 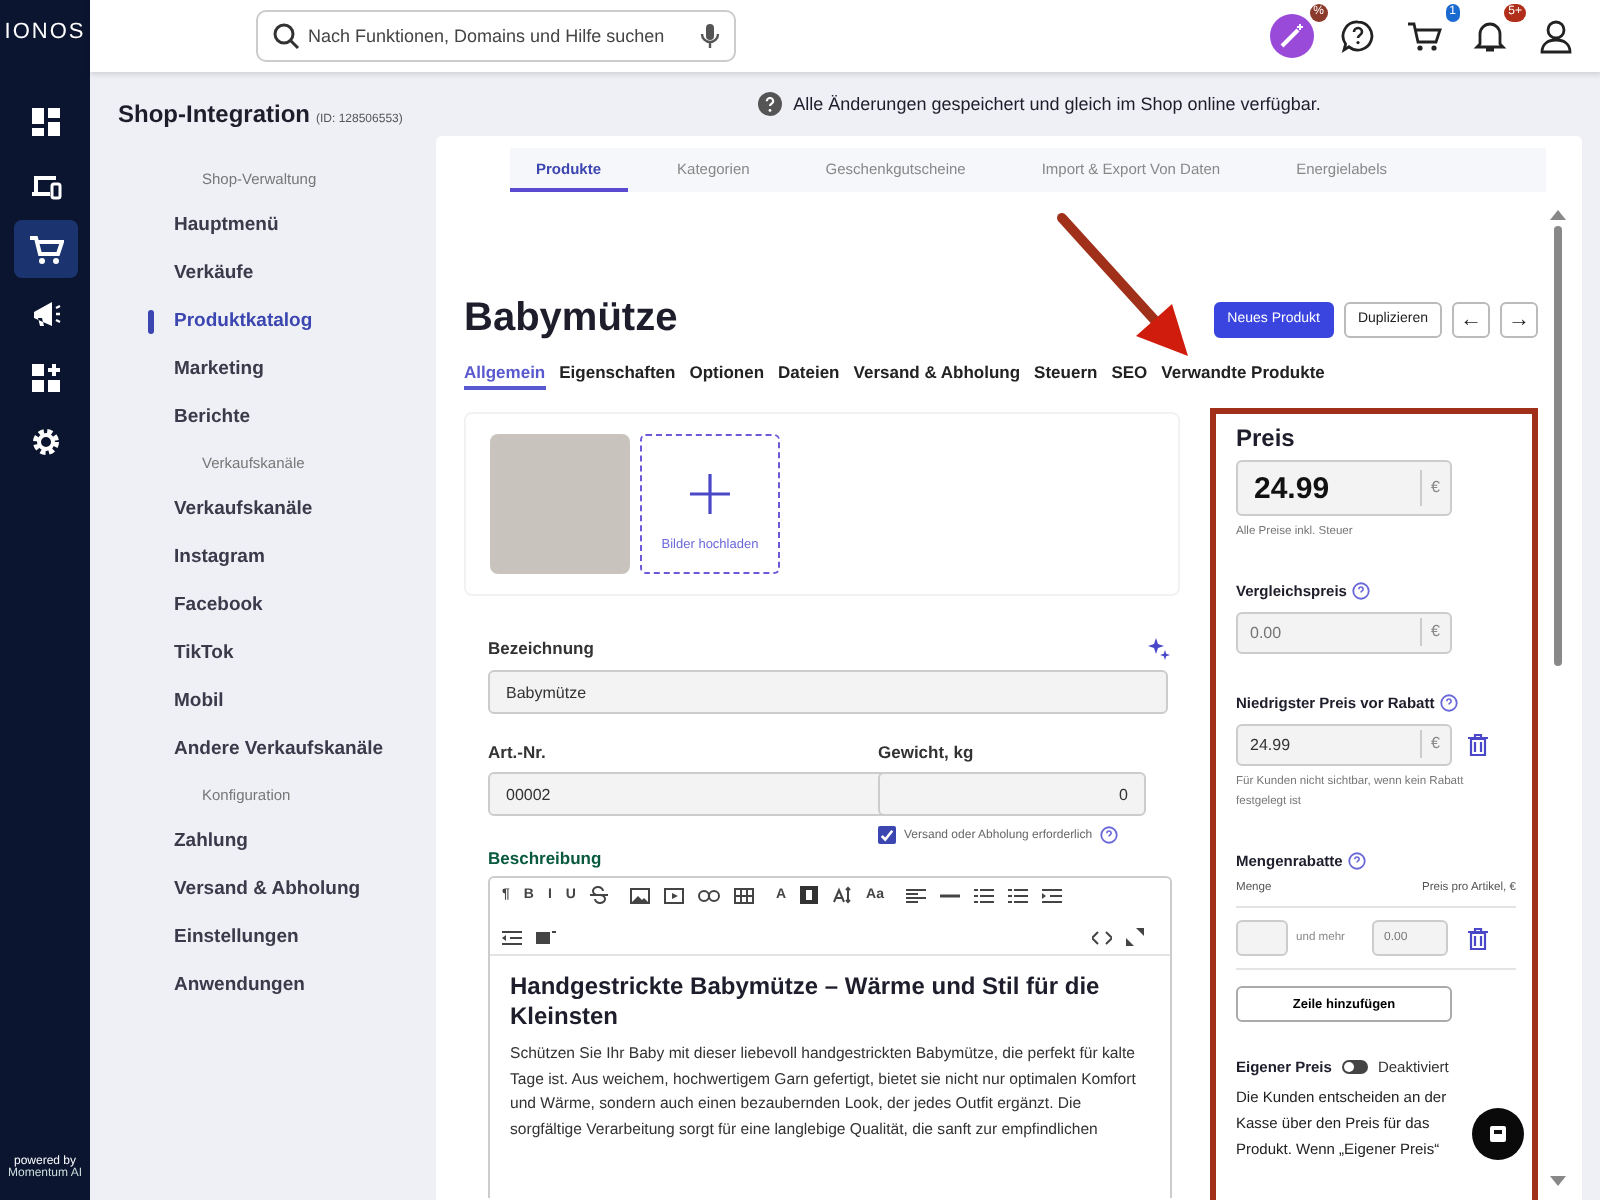 What do you see at coordinates (45, 32) in the screenshot?
I see `logo: IONOS` at bounding box center [45, 32].